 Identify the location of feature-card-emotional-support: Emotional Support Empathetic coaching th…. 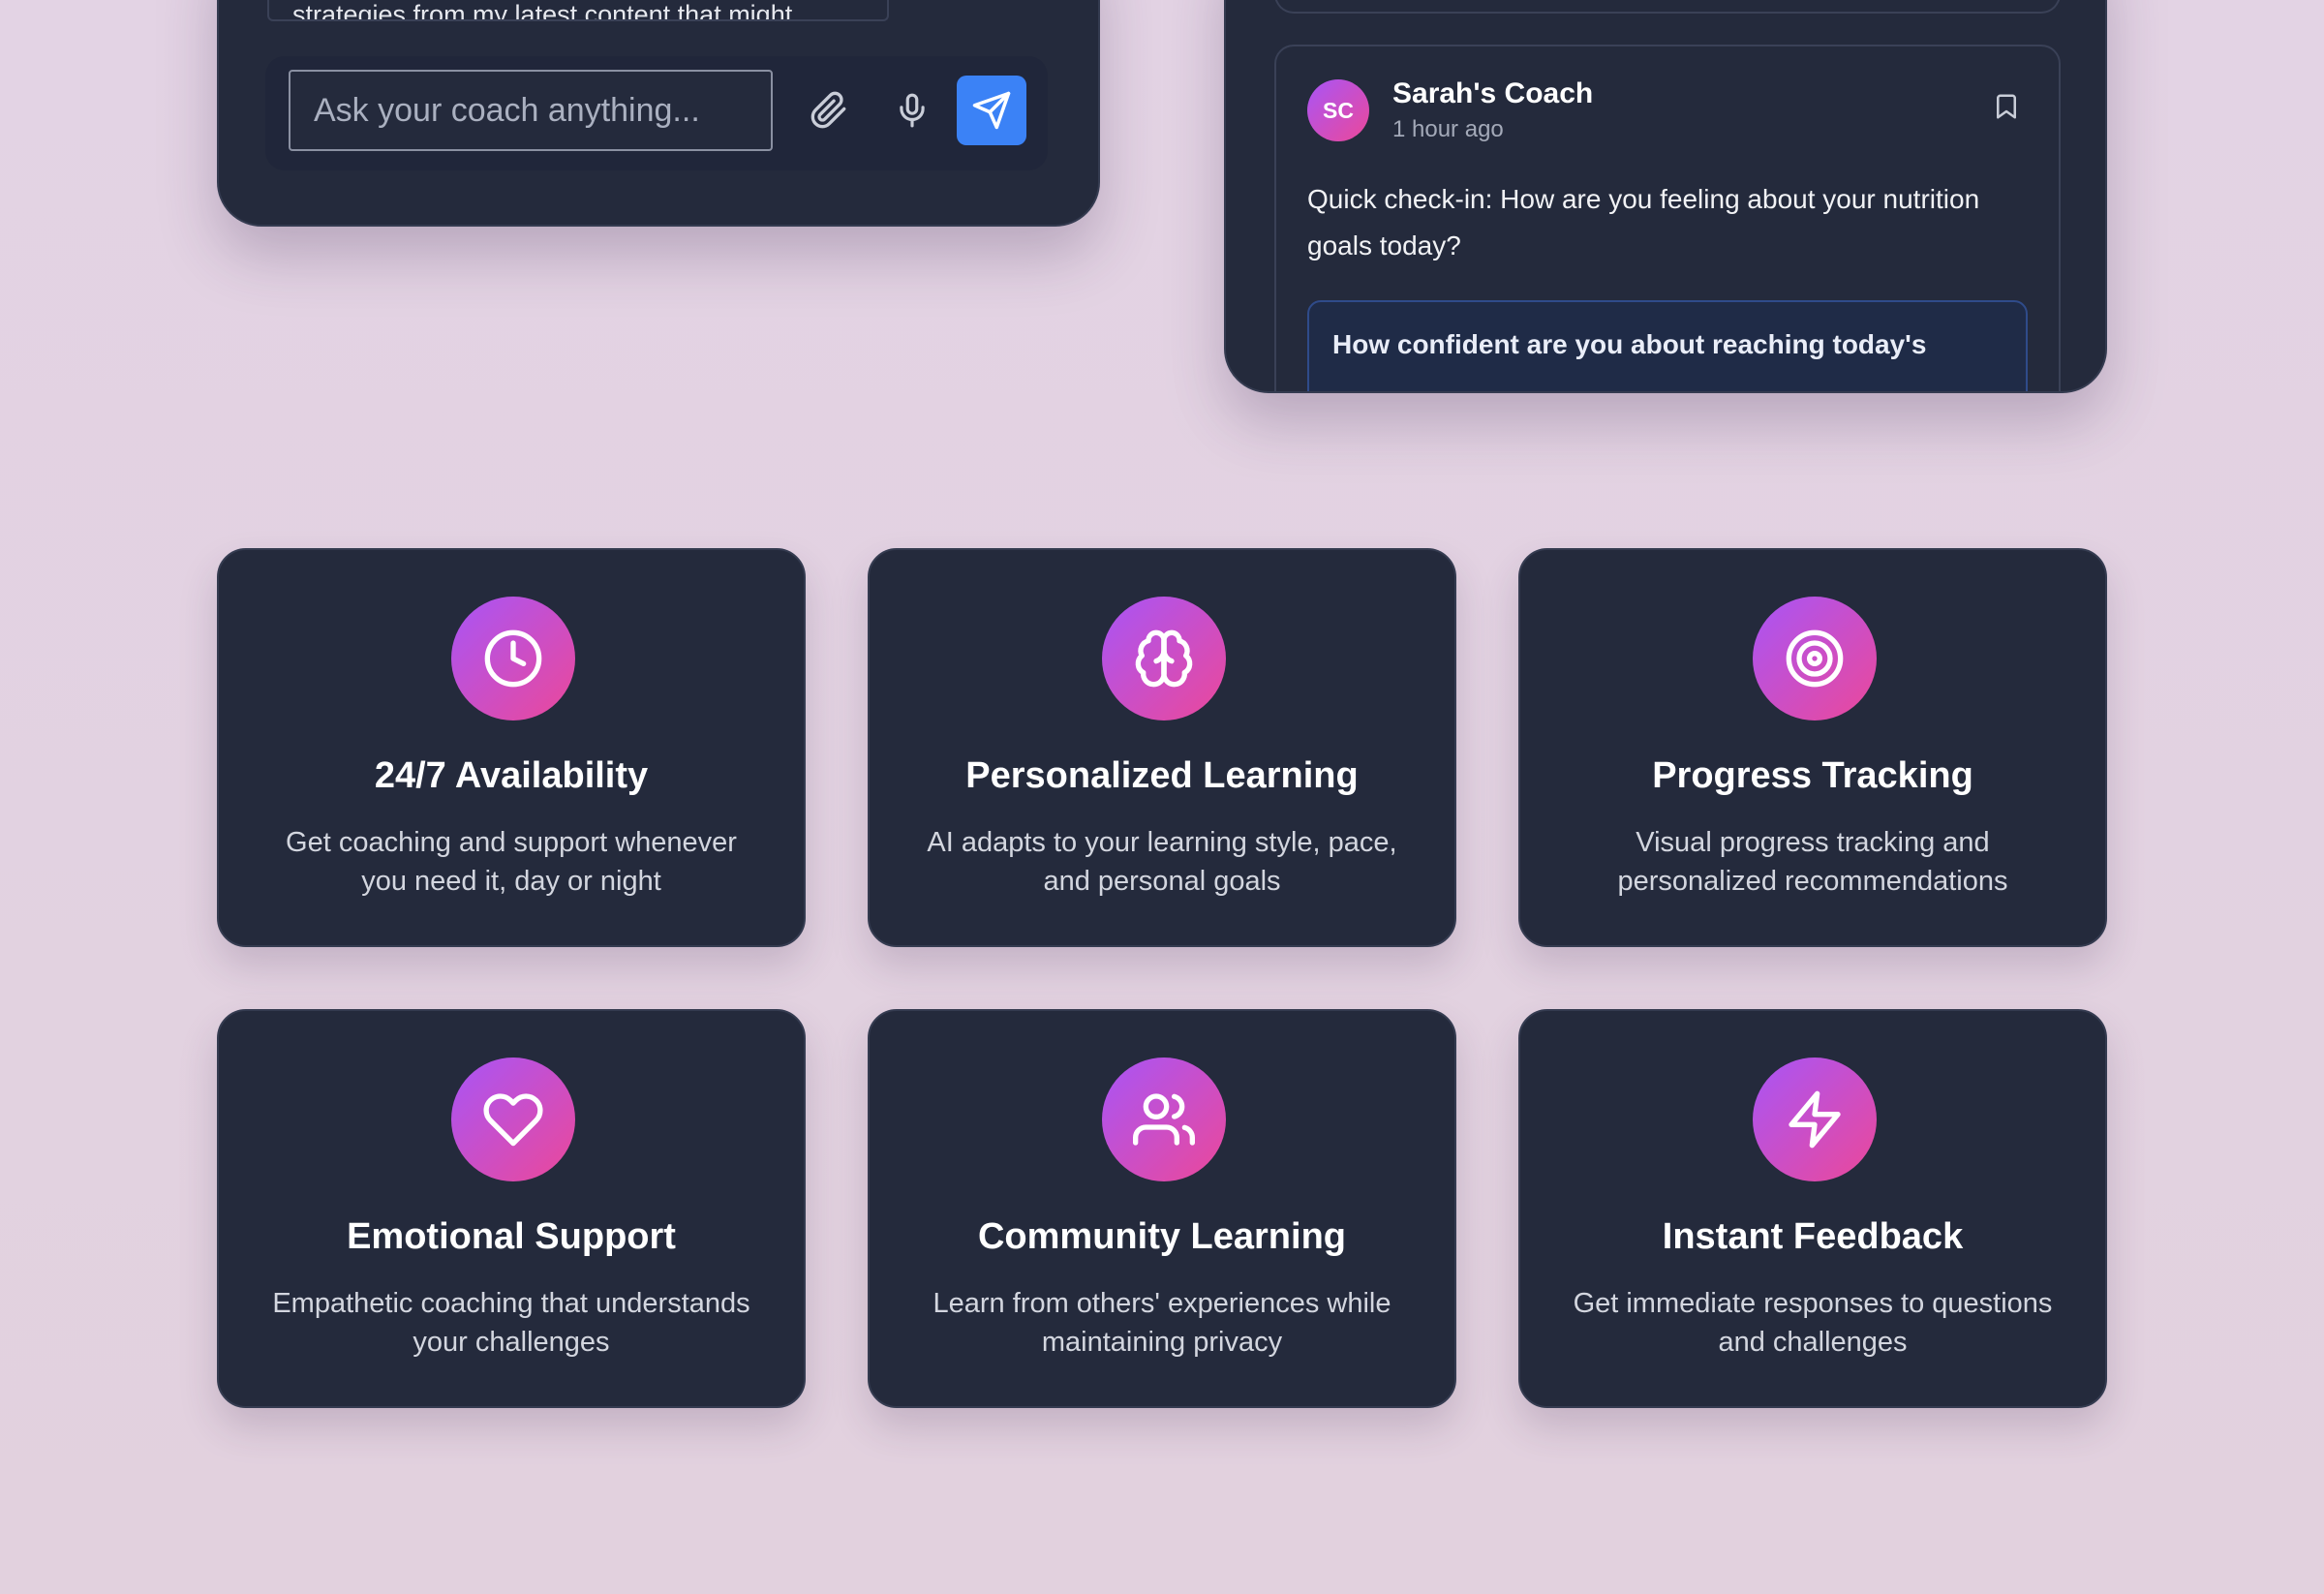
(512, 1208).